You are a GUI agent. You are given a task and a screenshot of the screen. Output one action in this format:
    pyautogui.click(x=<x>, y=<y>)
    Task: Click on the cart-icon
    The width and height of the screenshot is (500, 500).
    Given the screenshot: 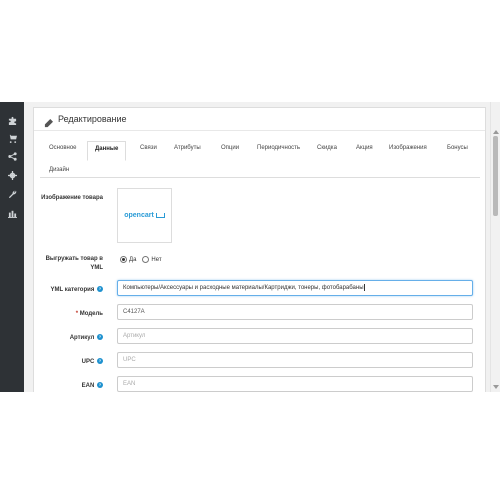 What is the action you would take?
    pyautogui.click(x=12, y=138)
    